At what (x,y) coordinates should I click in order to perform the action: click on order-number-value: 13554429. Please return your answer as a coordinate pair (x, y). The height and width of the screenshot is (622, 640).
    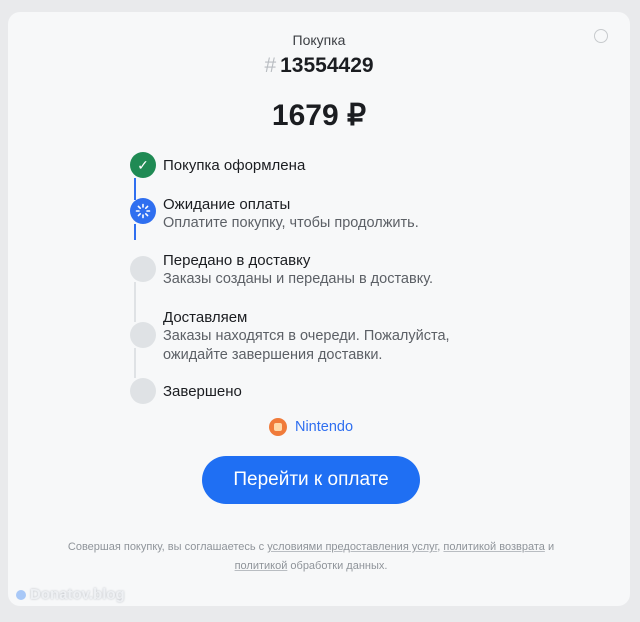
    Looking at the image, I should click on (327, 65).